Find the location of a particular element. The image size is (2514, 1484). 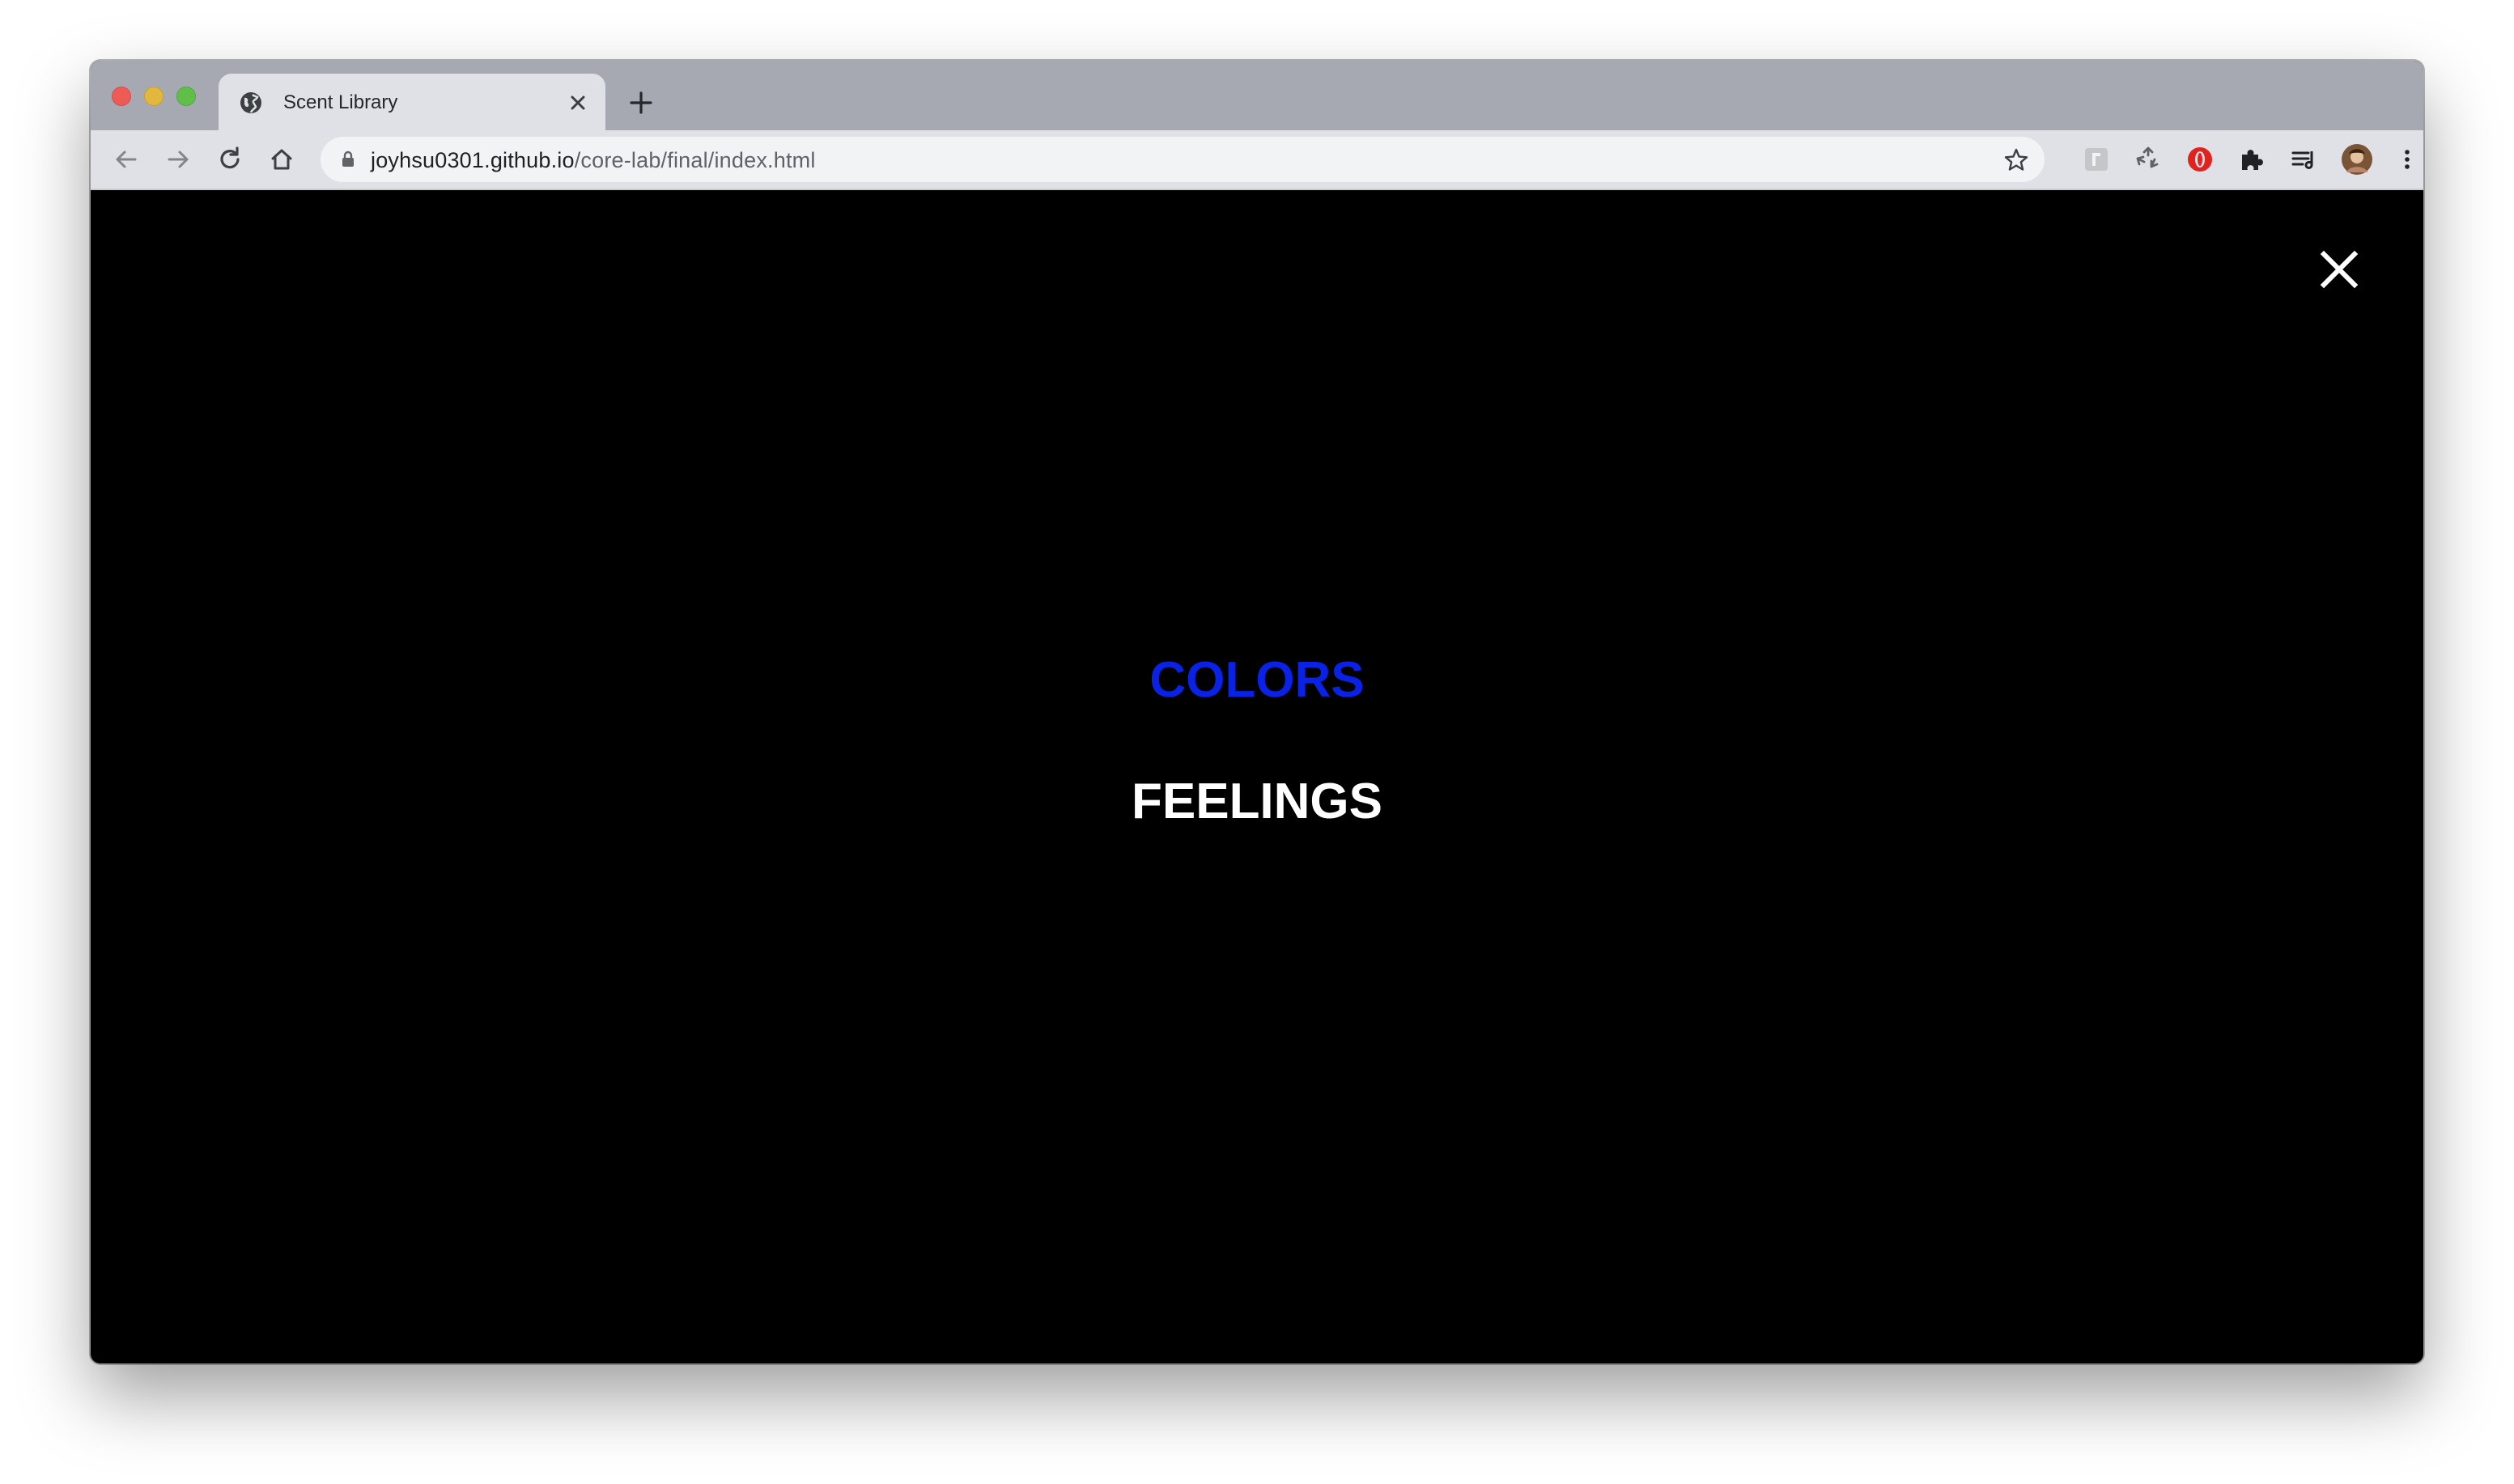

tab-title: Scent Library is located at coordinates (340, 102).